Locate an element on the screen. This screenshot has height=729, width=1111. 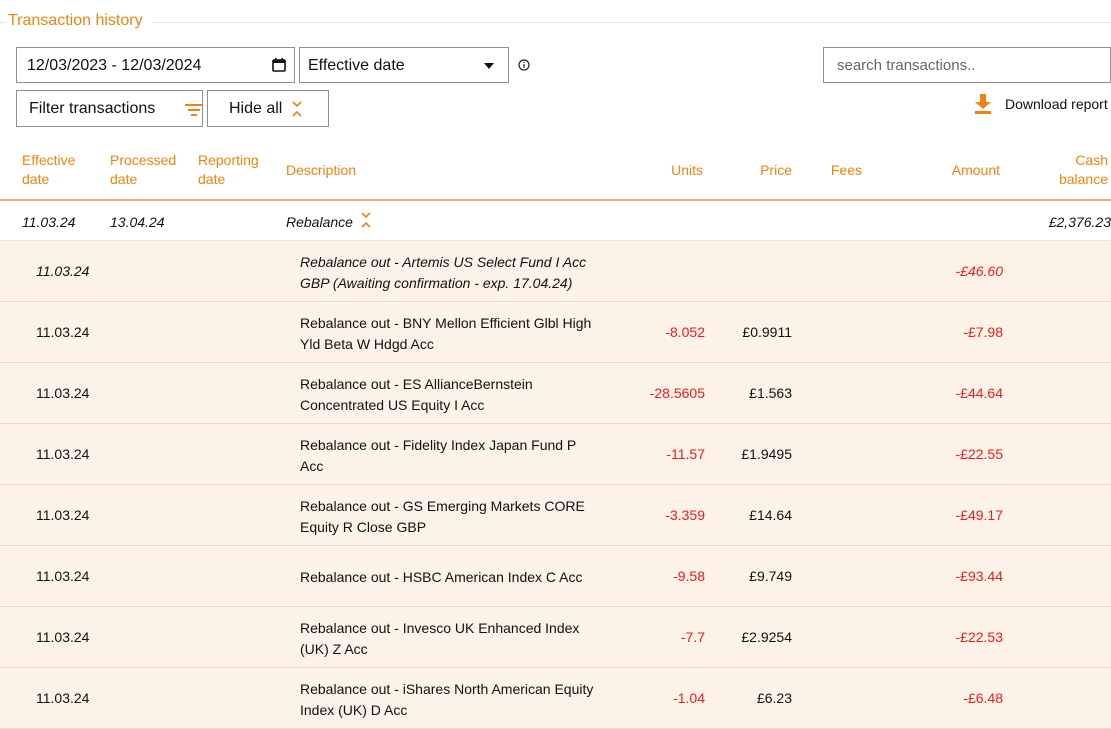
section-header: Transaction history is located at coordinates (555, 22).